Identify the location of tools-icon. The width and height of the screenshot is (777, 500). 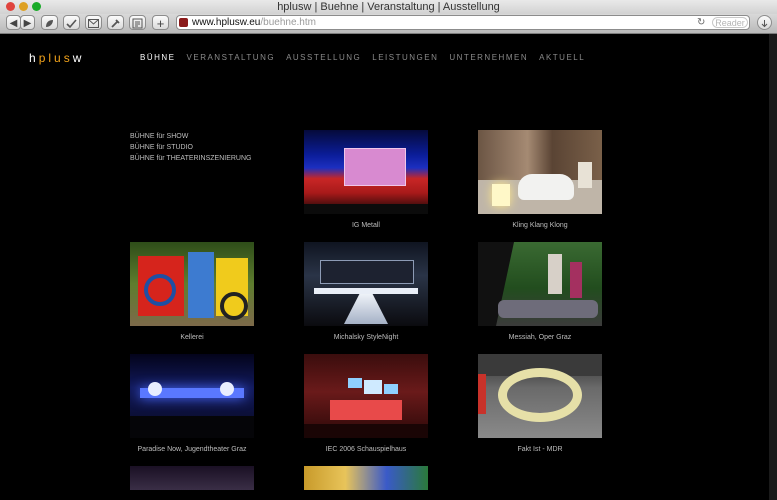
(115, 22).